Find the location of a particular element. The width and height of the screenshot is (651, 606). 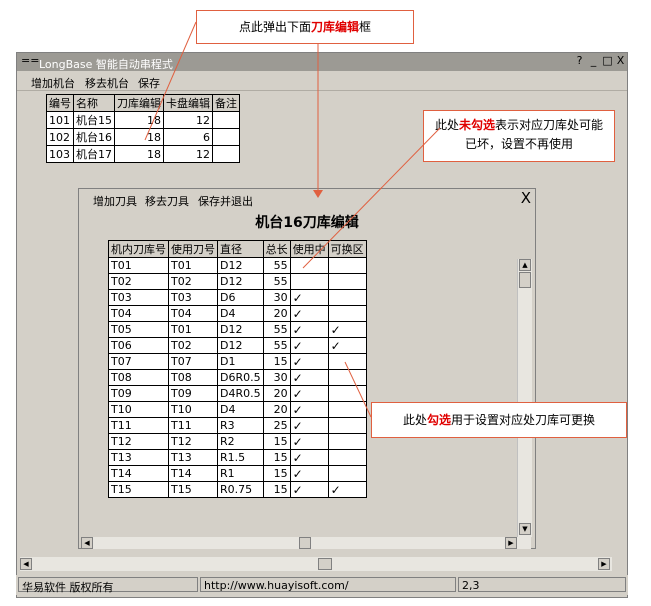

arrow-head-icon is located at coordinates (318, 194).